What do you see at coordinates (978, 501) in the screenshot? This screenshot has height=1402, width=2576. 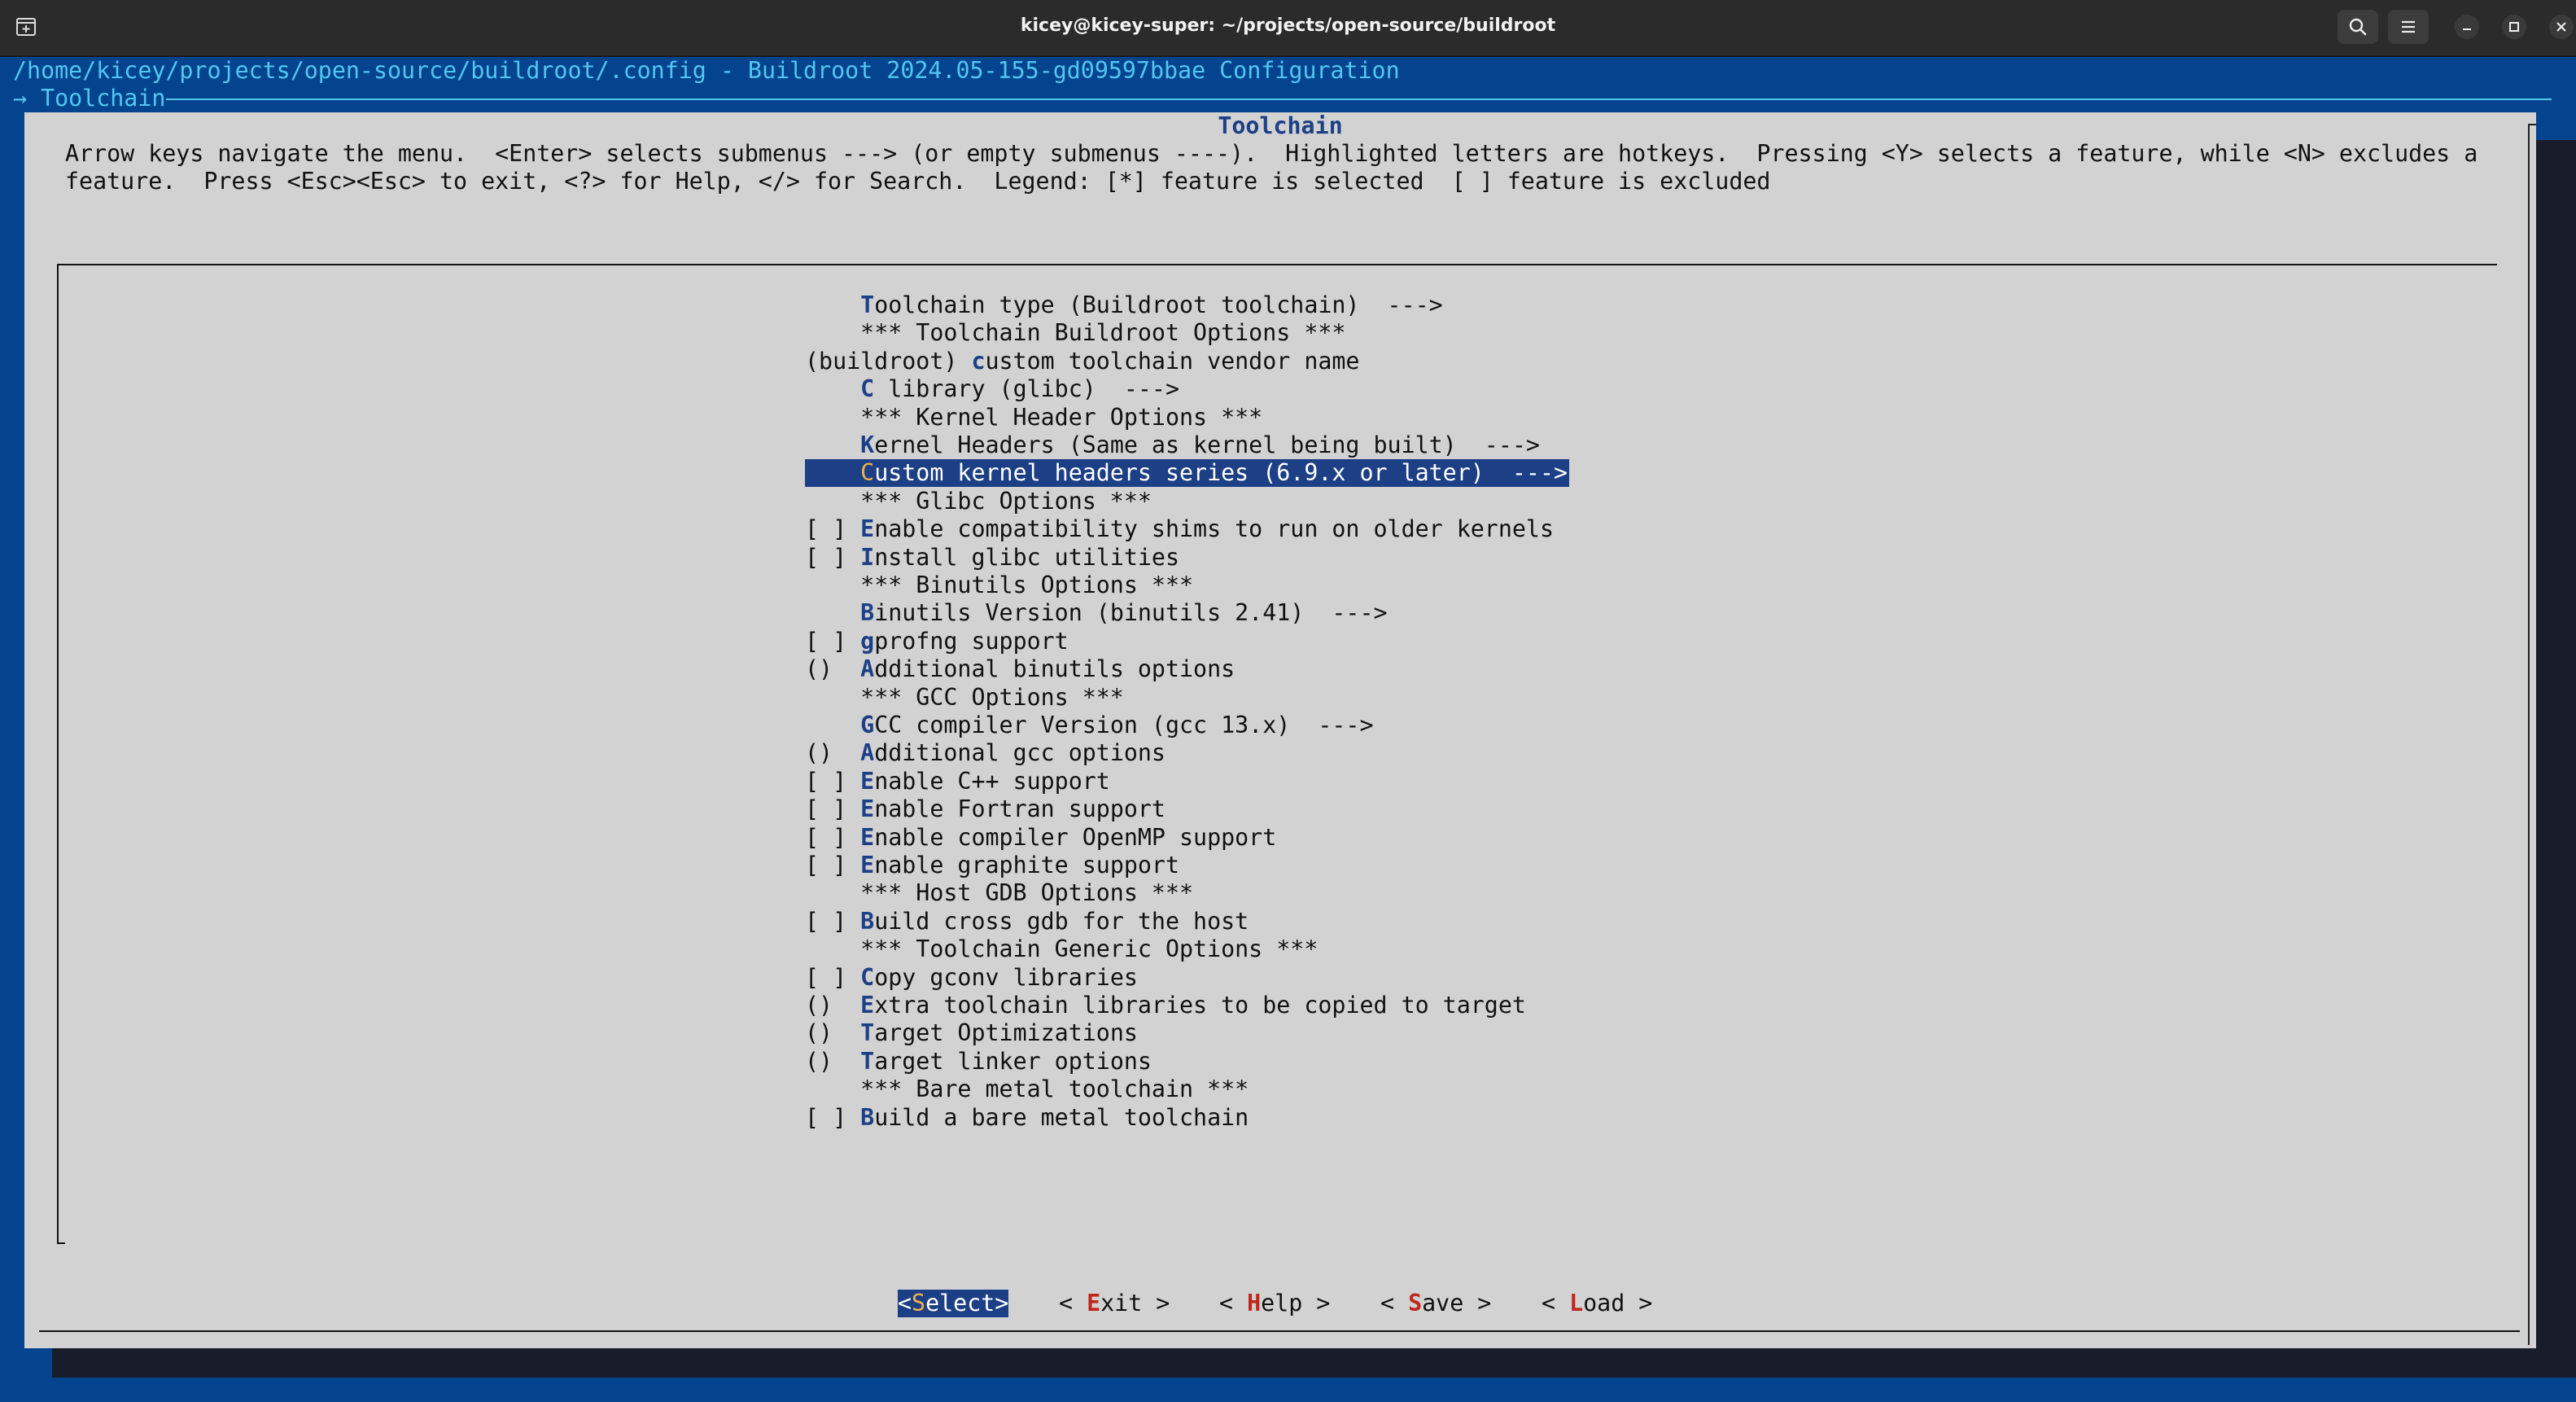 I see `menu-comment-glibc-options: *** Glibc Options ***` at bounding box center [978, 501].